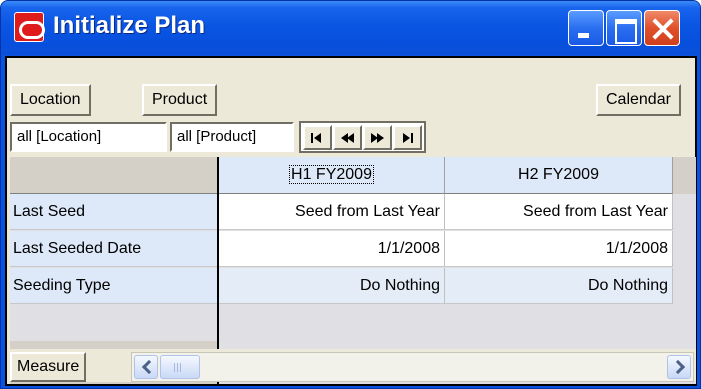 This screenshot has width=701, height=389. I want to click on column-header-label: H1 FY2009, so click(331, 174).